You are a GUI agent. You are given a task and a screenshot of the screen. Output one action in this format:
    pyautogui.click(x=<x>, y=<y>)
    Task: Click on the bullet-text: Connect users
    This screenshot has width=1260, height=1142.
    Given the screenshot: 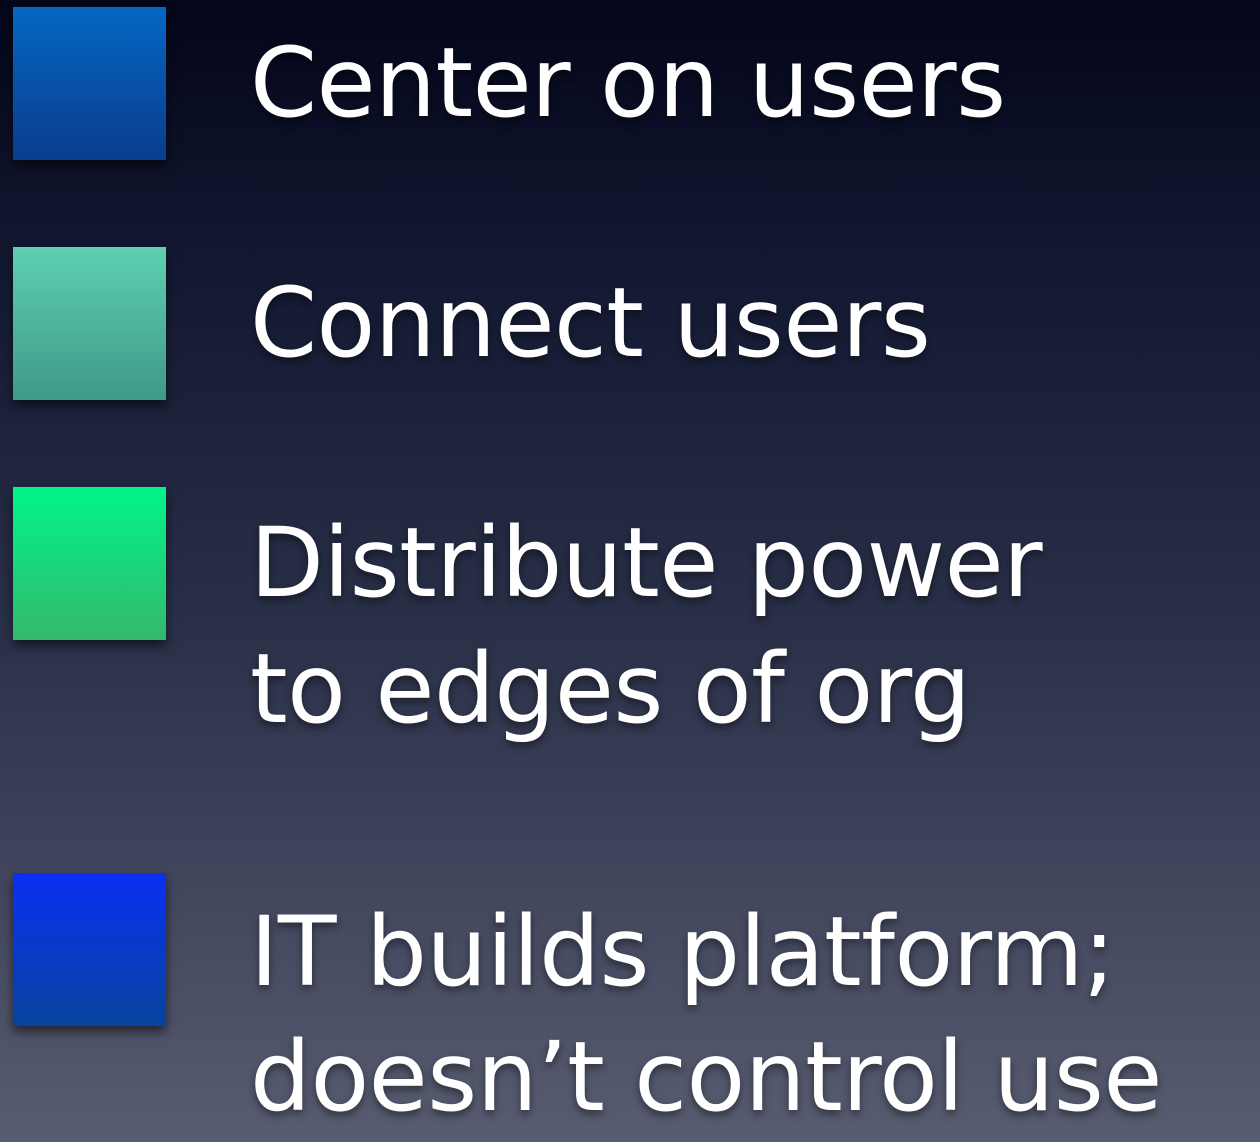 What is the action you would take?
    pyautogui.click(x=590, y=323)
    